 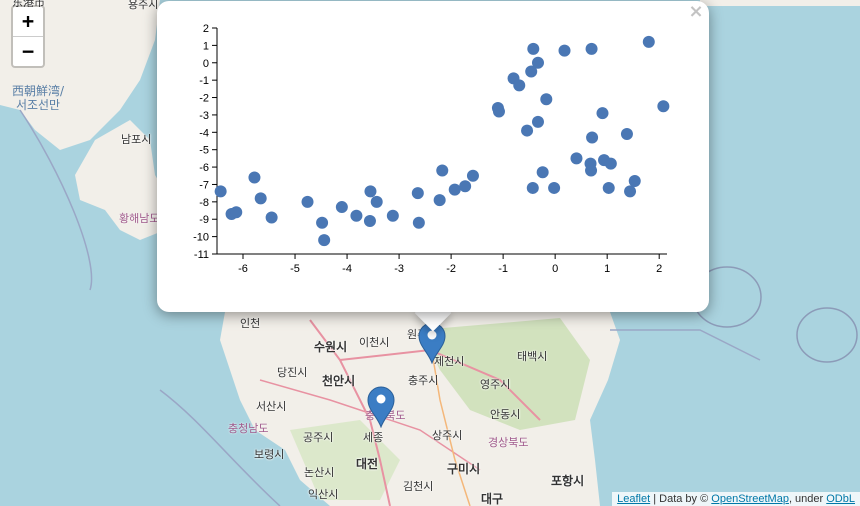 What do you see at coordinates (374, 342) in the screenshot?
I see `city-label: 이천시` at bounding box center [374, 342].